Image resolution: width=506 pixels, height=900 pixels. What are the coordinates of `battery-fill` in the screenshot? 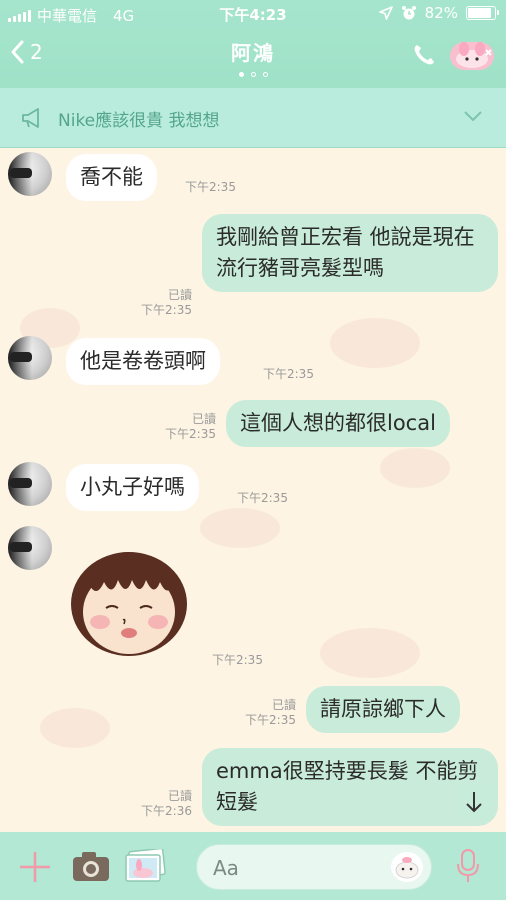 It's located at (479, 13).